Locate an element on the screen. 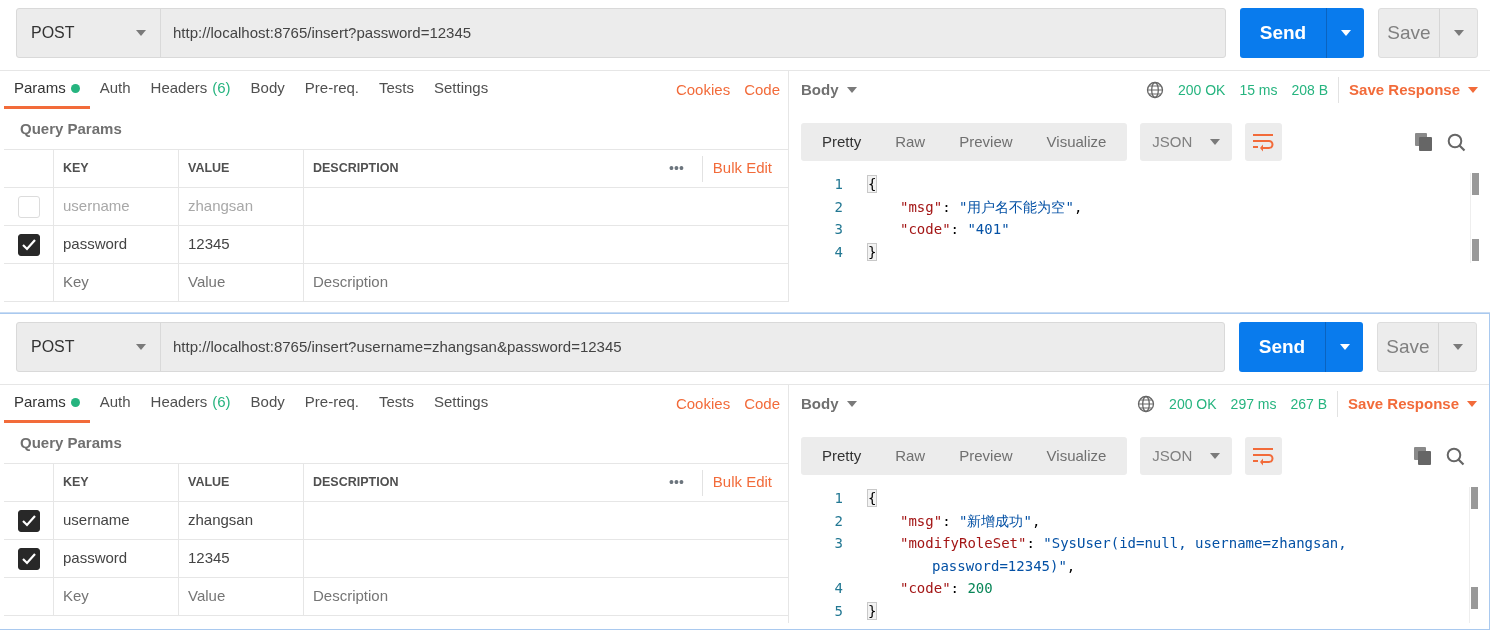 The image size is (1490, 630). code-line: "modifyRoleSet": "SysUser(id=null, username=zhangsan, is located at coordinates (1123, 543).